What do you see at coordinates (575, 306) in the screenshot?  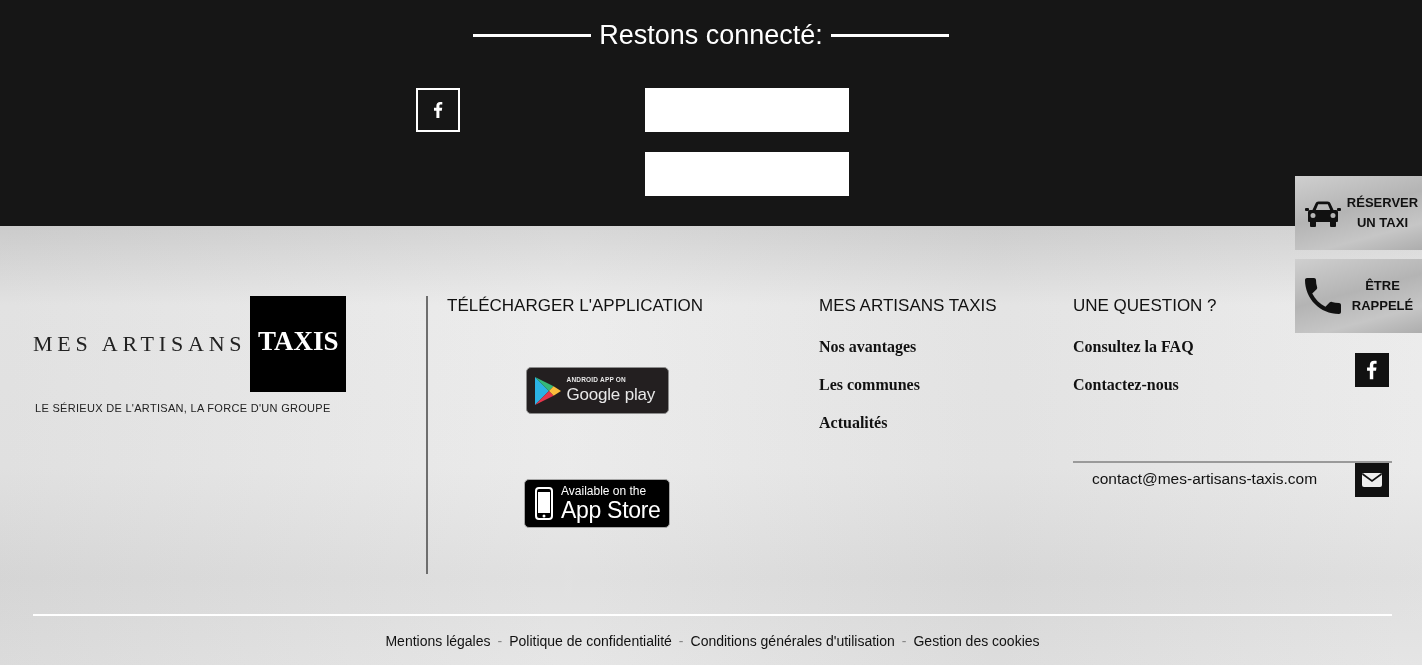 I see `column-heading: TÉLÉCHARGER L'APPLICATION` at bounding box center [575, 306].